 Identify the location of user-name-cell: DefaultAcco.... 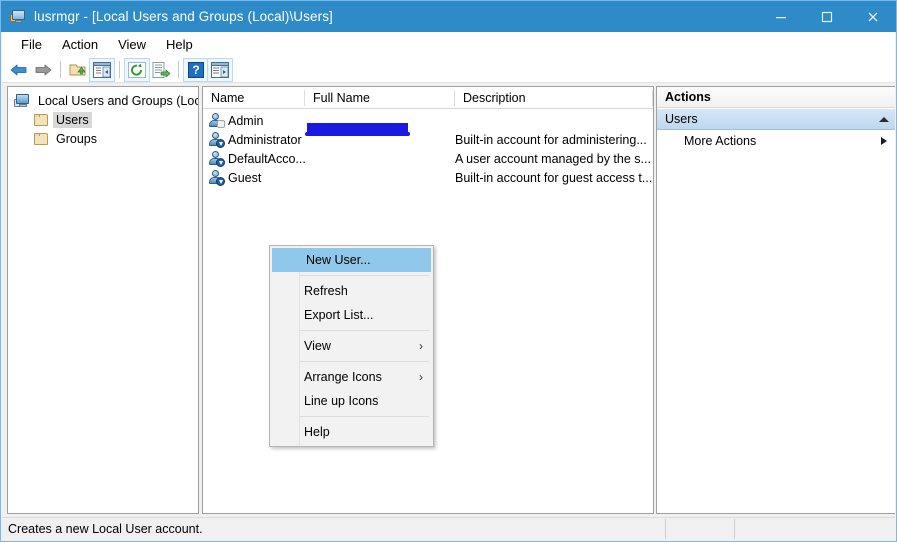
(254, 158).